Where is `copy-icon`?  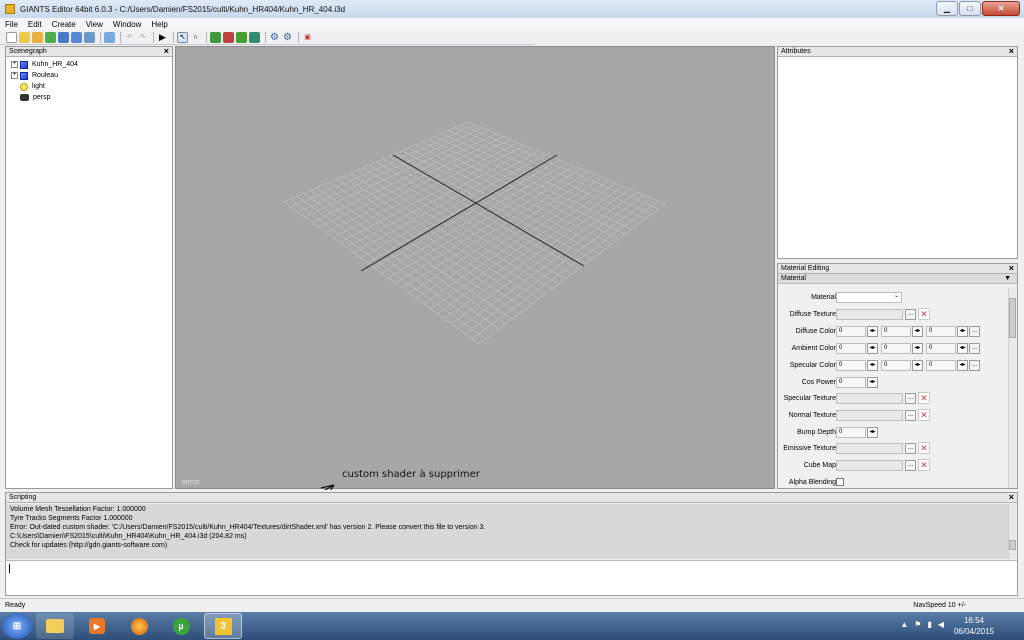 copy-icon is located at coordinates (109, 37).